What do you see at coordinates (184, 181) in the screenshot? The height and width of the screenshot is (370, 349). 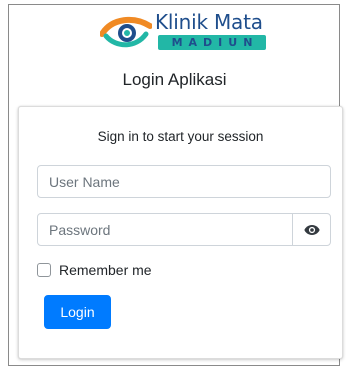 I see `username-input` at bounding box center [184, 181].